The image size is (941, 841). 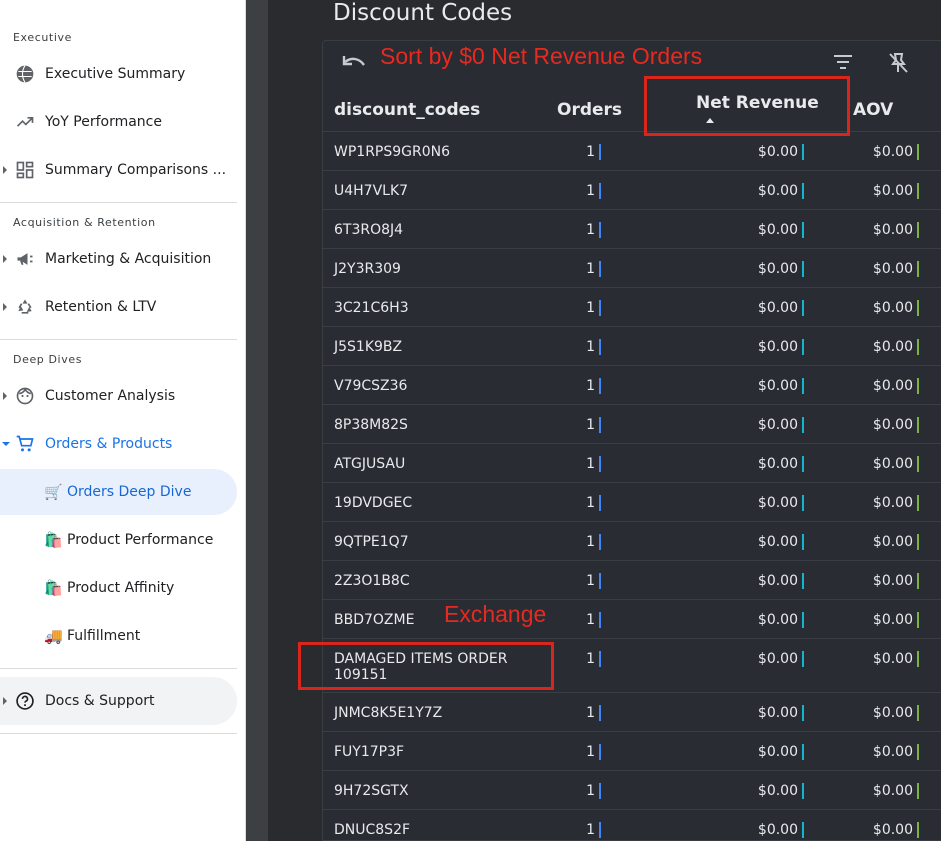 I want to click on table-row: 19DVDGEC 1 $0.00 $0.00, so click(x=632, y=501).